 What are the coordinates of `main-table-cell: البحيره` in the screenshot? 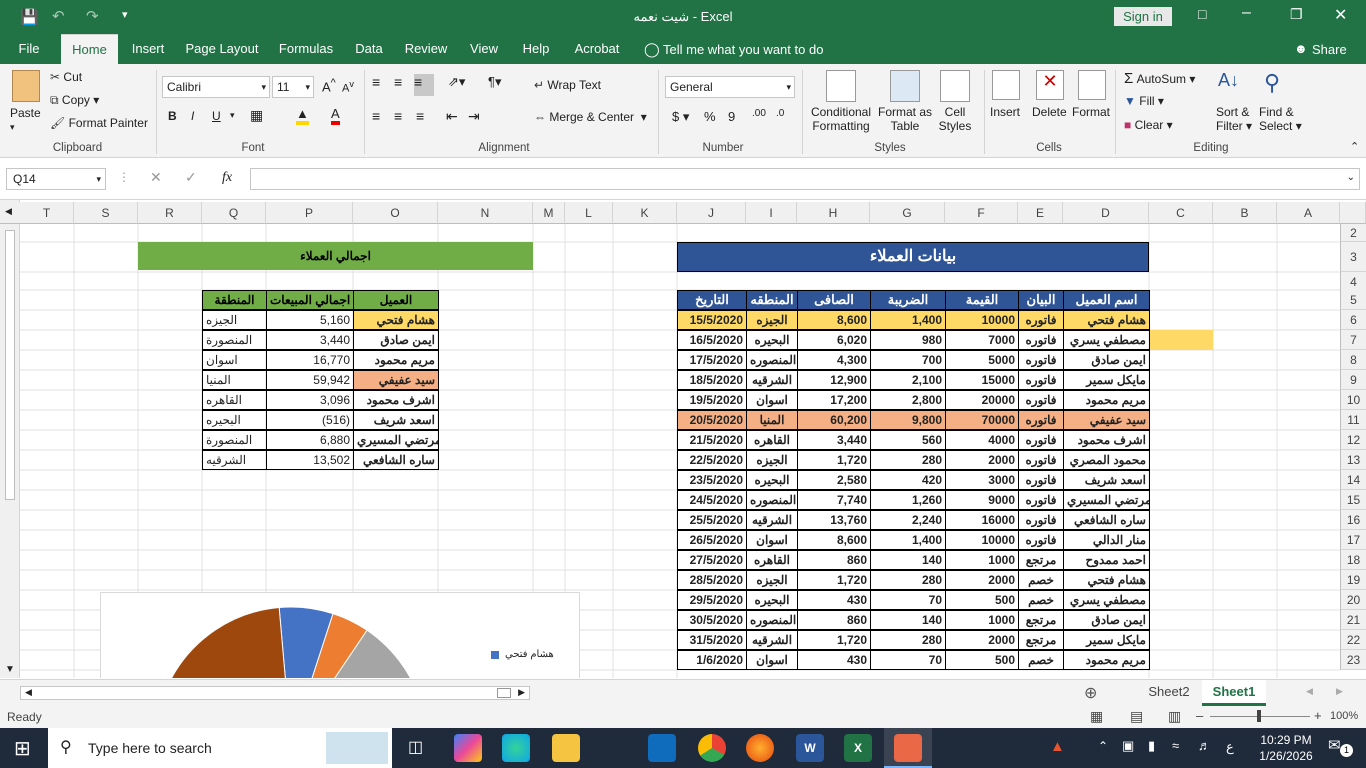 It's located at (772, 480).